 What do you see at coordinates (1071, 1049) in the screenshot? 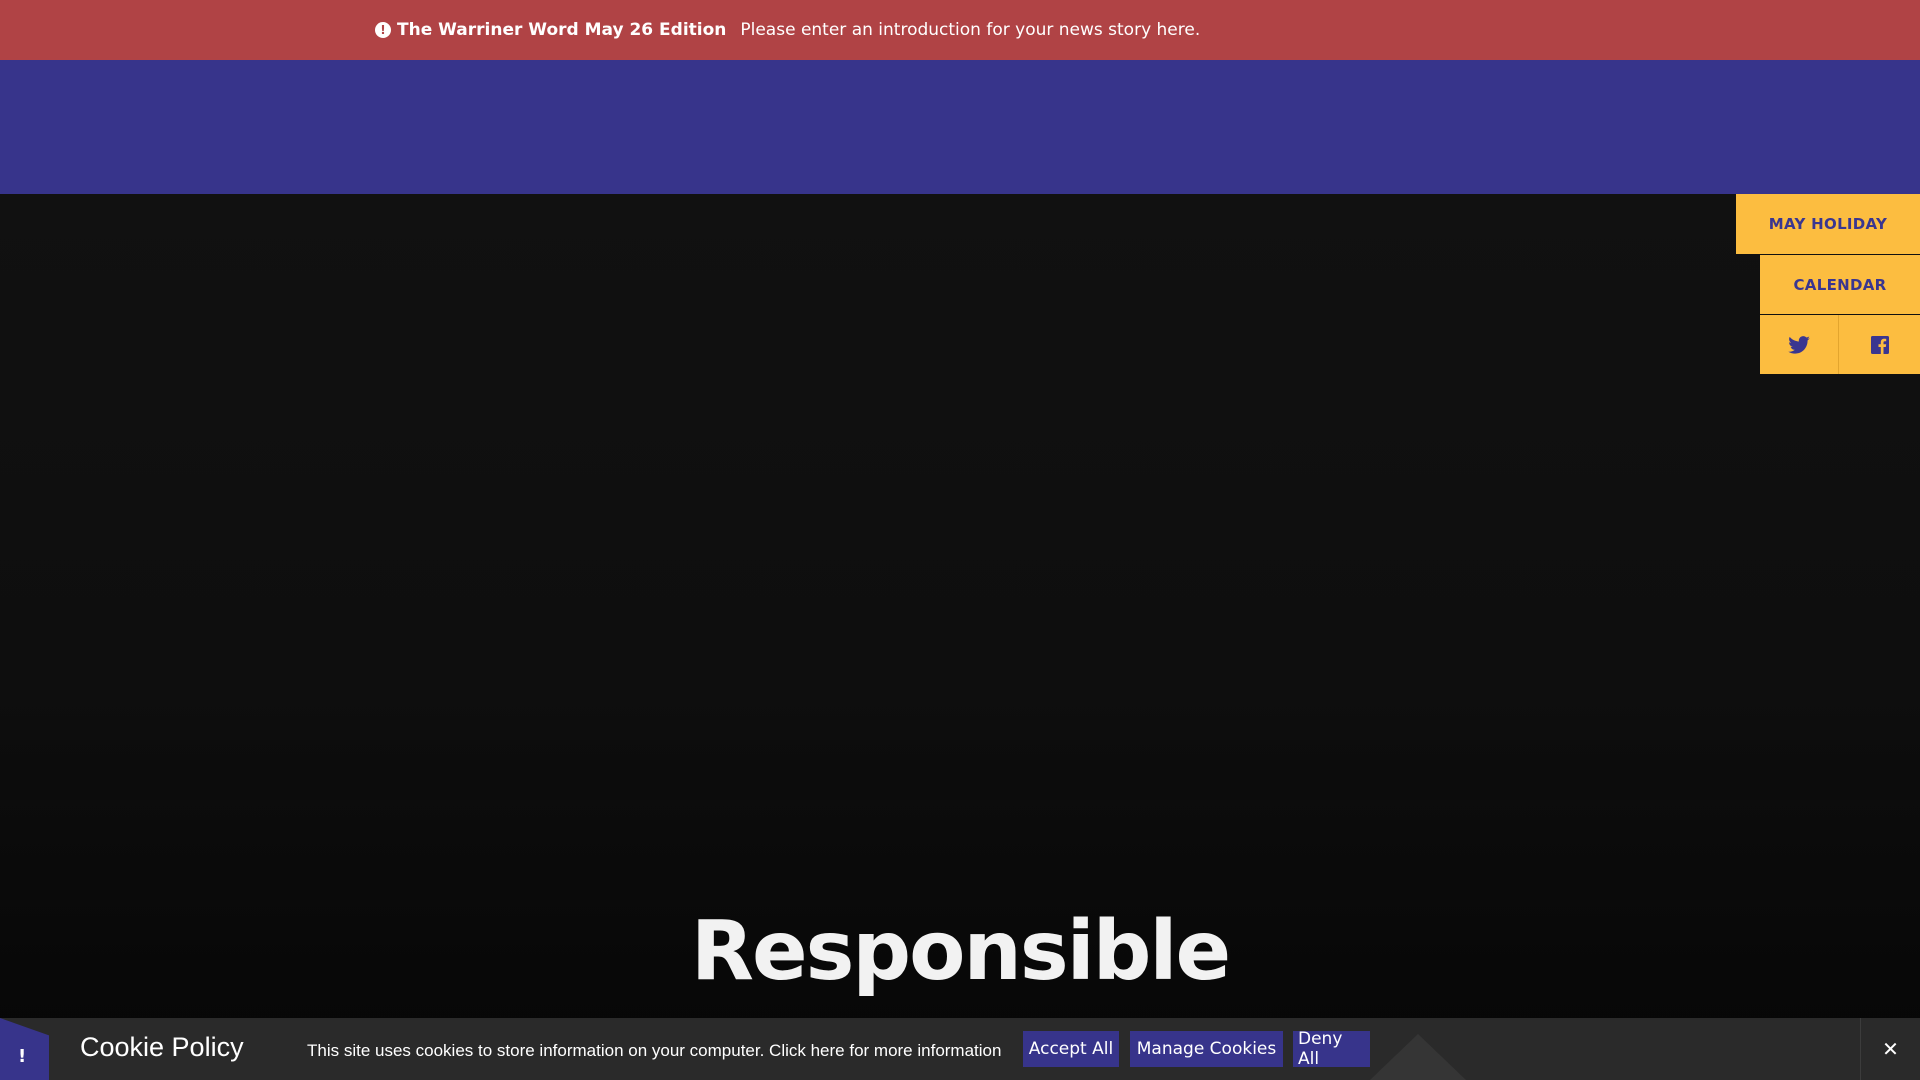
I see `accept-all-button: Accept All` at bounding box center [1071, 1049].